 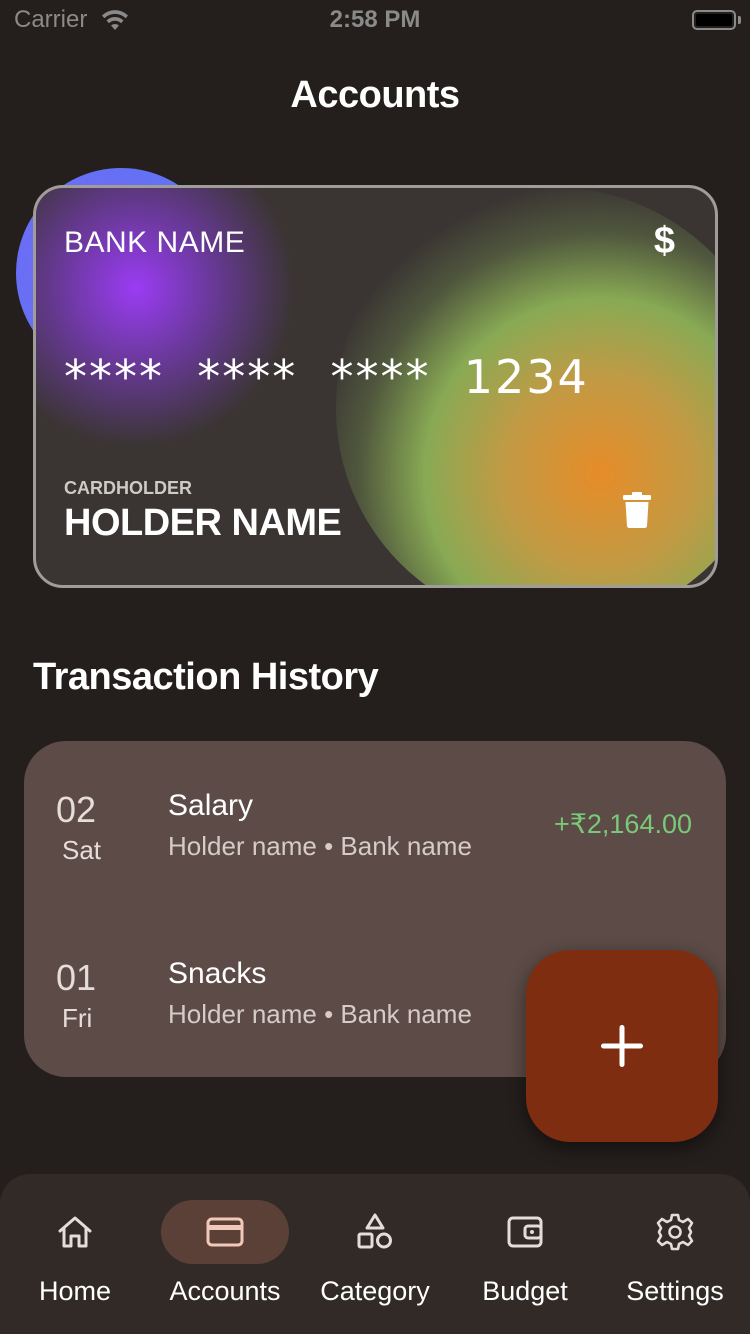 What do you see at coordinates (203, 523) in the screenshot?
I see `cardholder-name: HOLDER NAME` at bounding box center [203, 523].